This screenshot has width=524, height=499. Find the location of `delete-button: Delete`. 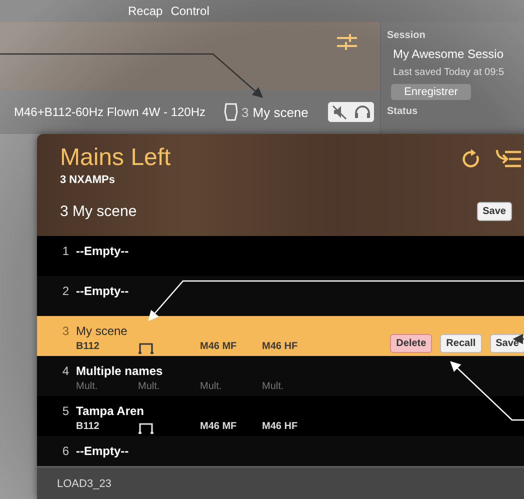

delete-button: Delete is located at coordinates (411, 343).